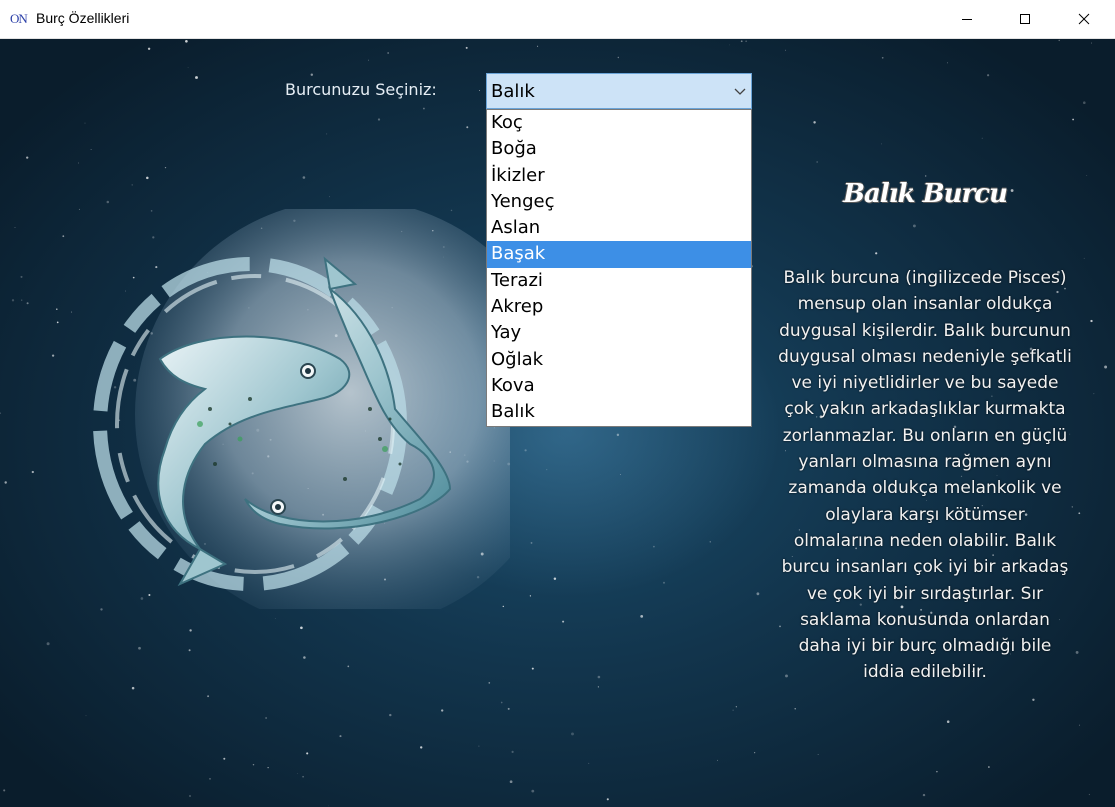 The image size is (1115, 807). What do you see at coordinates (619, 228) in the screenshot?
I see `dropdown-option: Aslan` at bounding box center [619, 228].